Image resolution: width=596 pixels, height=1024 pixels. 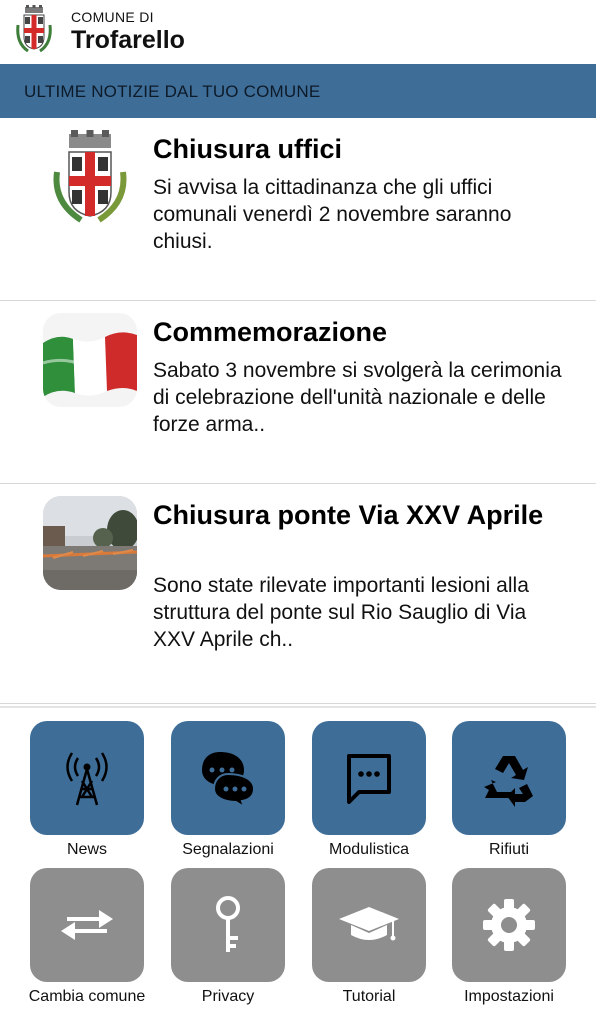 What do you see at coordinates (87, 996) in the screenshot?
I see `cambia-comune-label: Cambia comune` at bounding box center [87, 996].